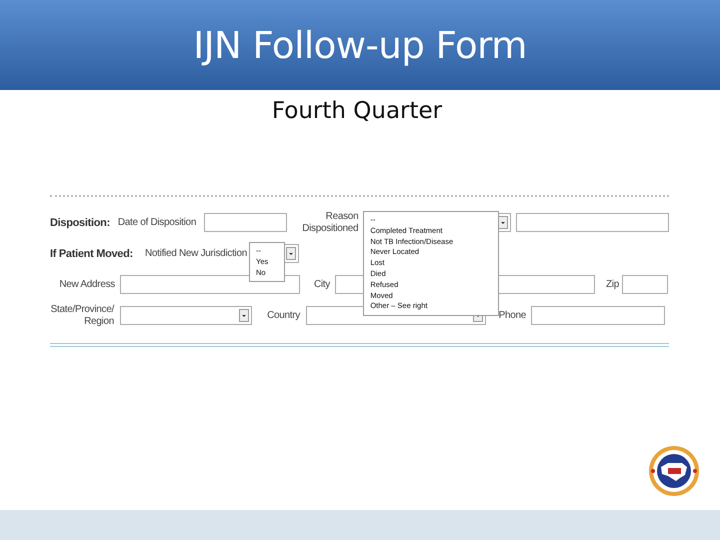  I want to click on field-label: Date of Disposition, so click(158, 222).